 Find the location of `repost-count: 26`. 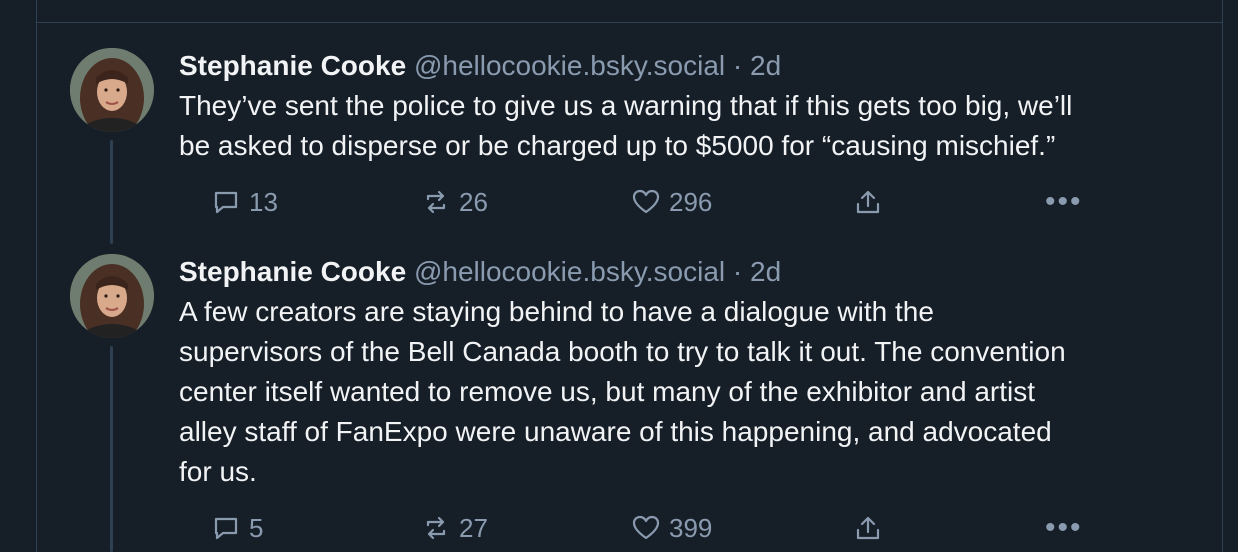

repost-count: 26 is located at coordinates (473, 202).